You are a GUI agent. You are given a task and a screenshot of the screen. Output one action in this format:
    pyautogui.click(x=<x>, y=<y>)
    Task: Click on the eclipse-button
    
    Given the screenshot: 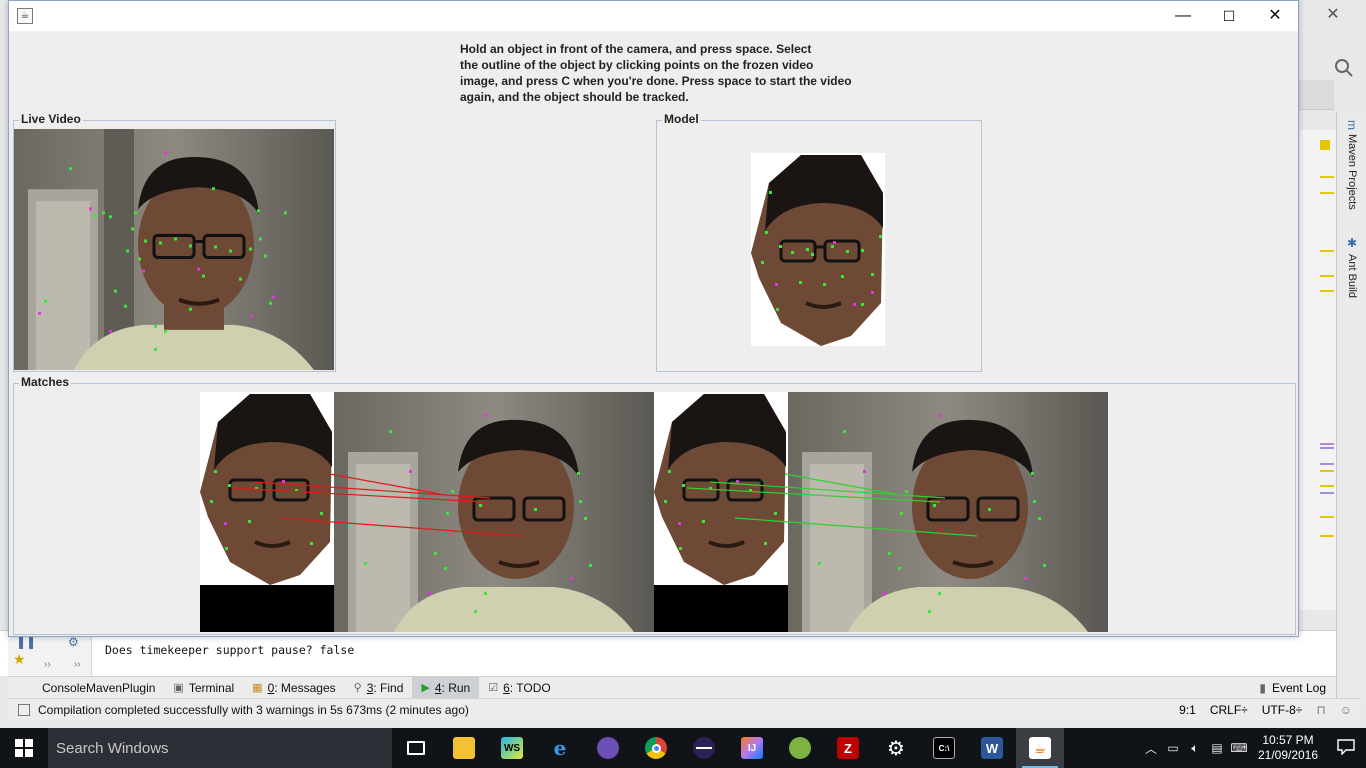 What is the action you would take?
    pyautogui.click(x=704, y=748)
    